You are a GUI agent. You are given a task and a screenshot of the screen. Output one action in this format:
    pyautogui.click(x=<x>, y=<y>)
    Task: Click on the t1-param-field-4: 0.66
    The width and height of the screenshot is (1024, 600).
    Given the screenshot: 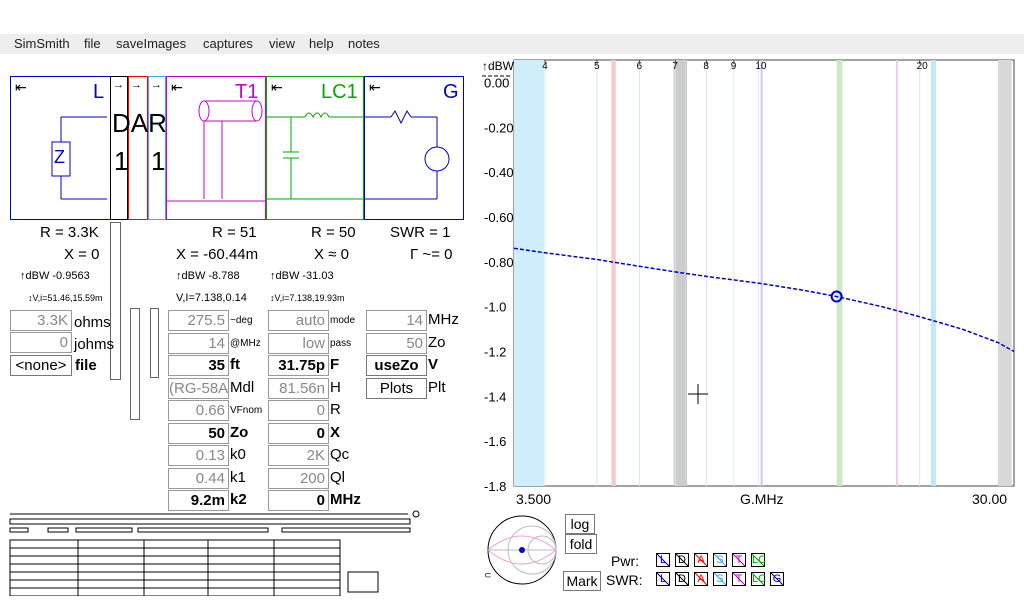 What is the action you would take?
    pyautogui.click(x=198, y=410)
    